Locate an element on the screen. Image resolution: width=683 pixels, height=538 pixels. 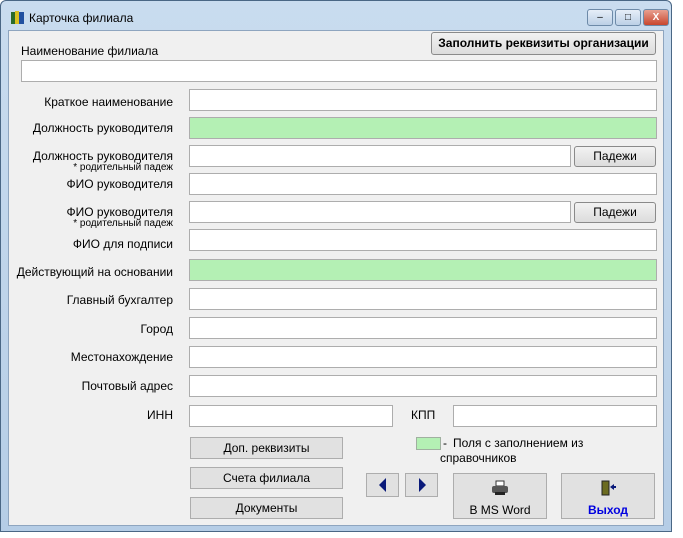
inn-label: ИНН is located at coordinates (160, 415).